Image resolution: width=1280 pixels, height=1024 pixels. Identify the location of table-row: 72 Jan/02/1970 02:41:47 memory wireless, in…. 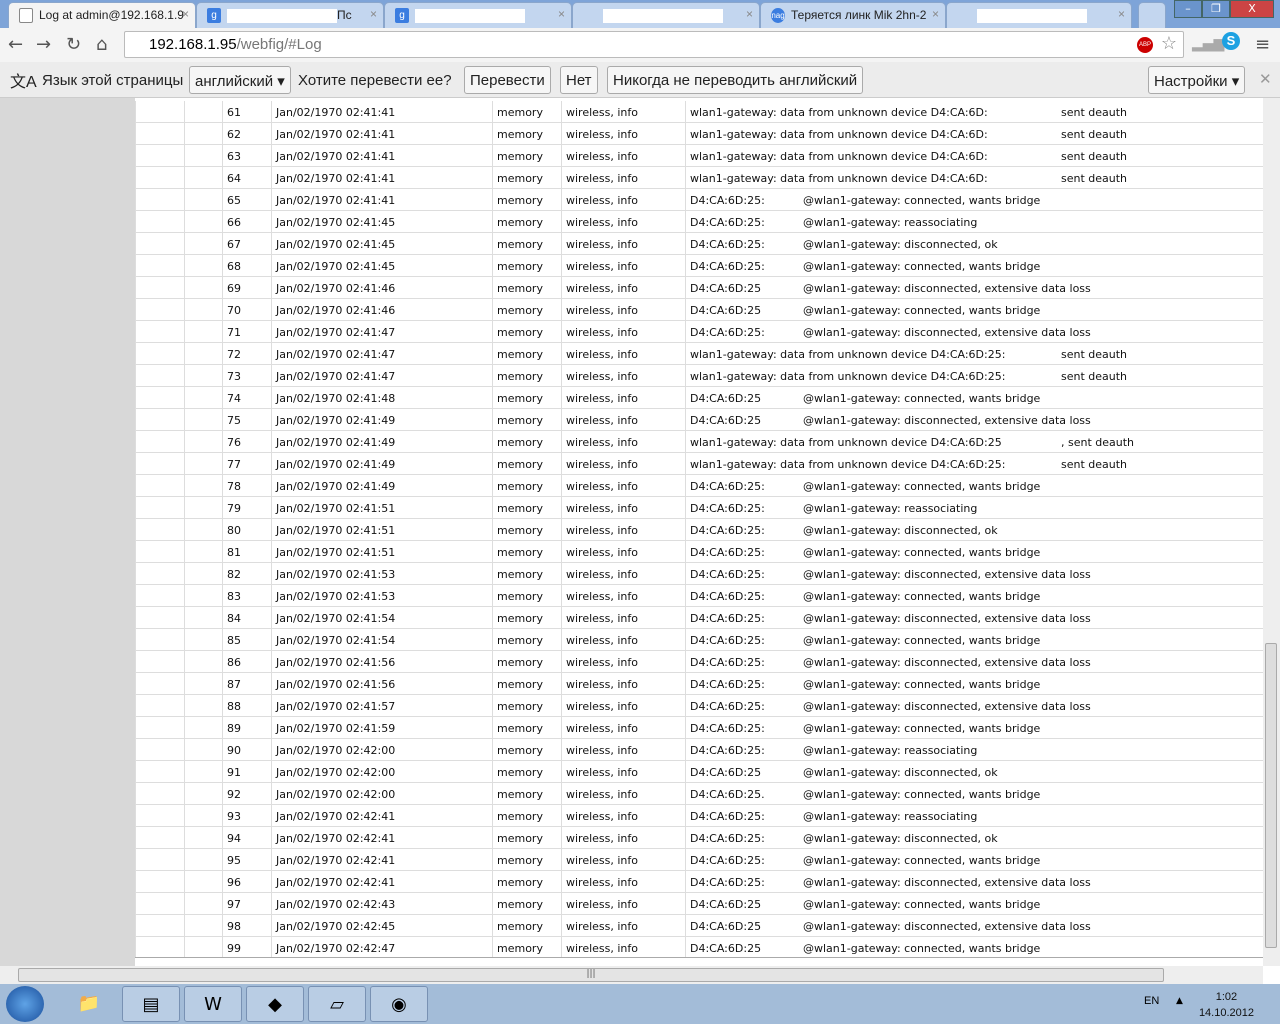
(699, 354).